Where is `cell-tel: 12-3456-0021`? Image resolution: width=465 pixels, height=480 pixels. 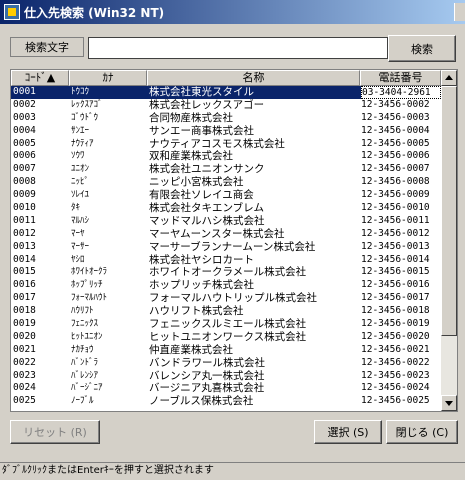 cell-tel: 12-3456-0021 is located at coordinates (395, 349).